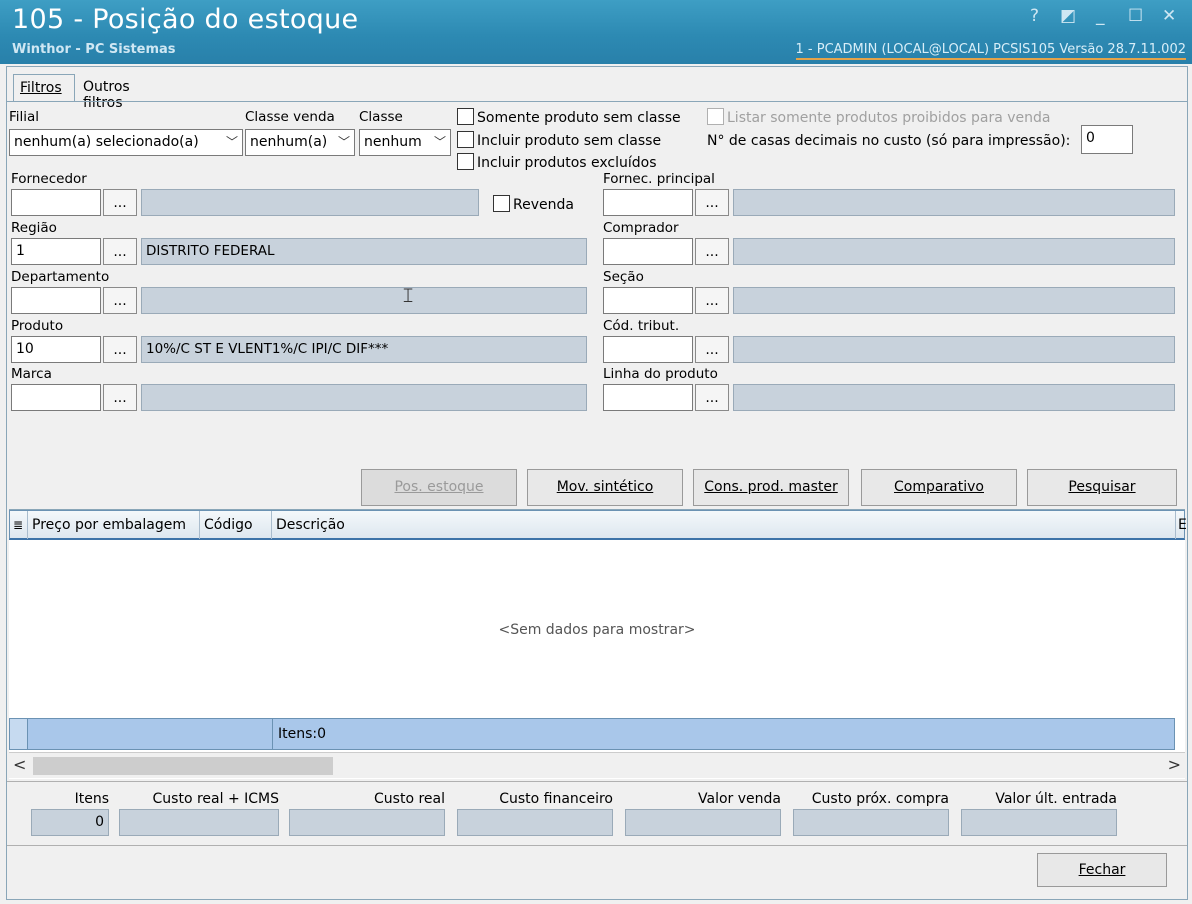  Describe the element at coordinates (1181, 525) in the screenshot. I see `column-e: E` at that location.